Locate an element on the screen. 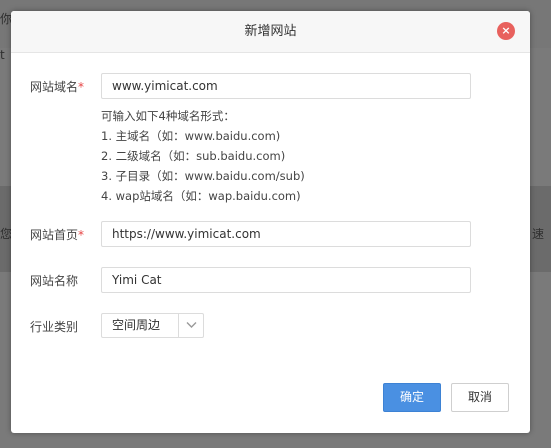 The image size is (551, 448). domain-hint-line: 1. 主域名（如：www.baidu.com) is located at coordinates (191, 136).